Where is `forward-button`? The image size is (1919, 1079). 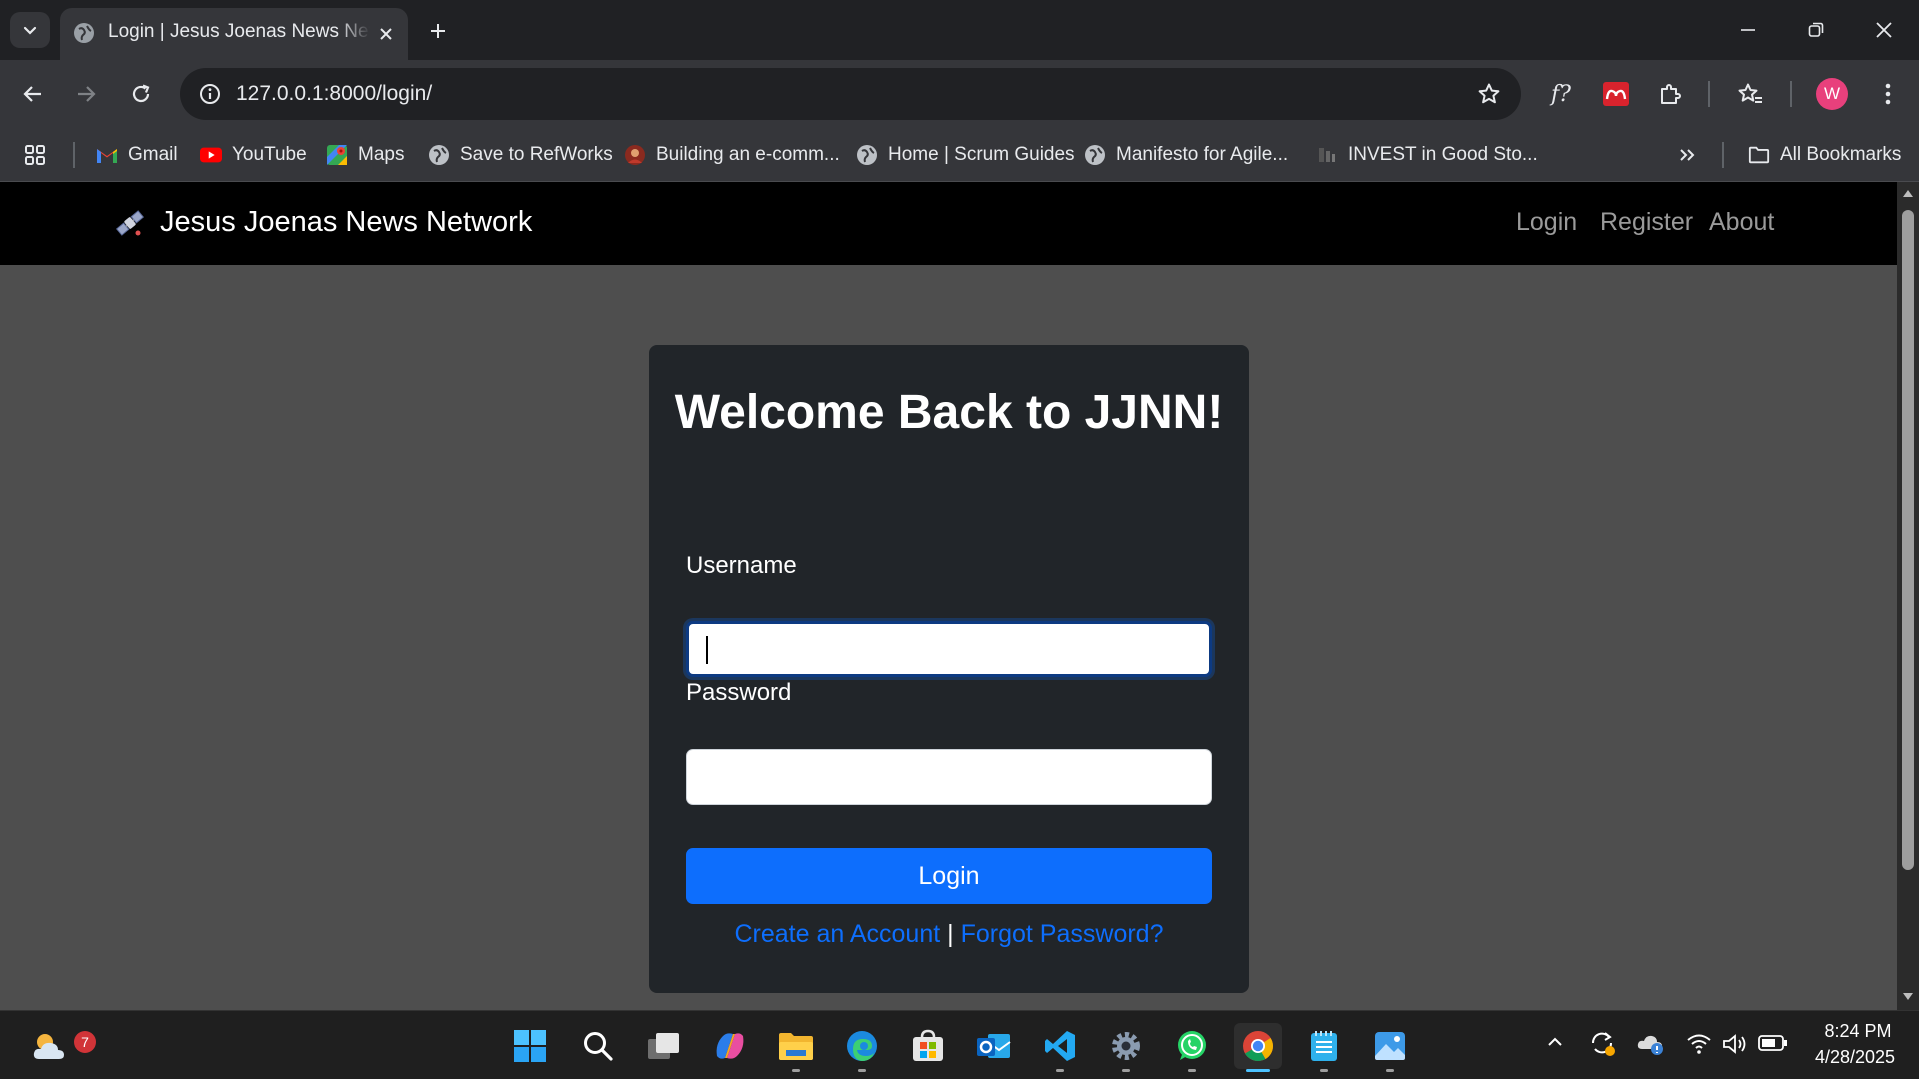 forward-button is located at coordinates (86, 94).